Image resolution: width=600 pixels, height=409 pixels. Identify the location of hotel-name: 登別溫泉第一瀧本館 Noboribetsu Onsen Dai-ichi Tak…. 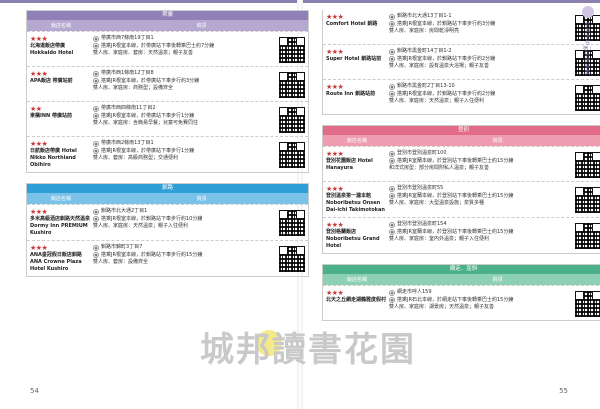
(355, 203).